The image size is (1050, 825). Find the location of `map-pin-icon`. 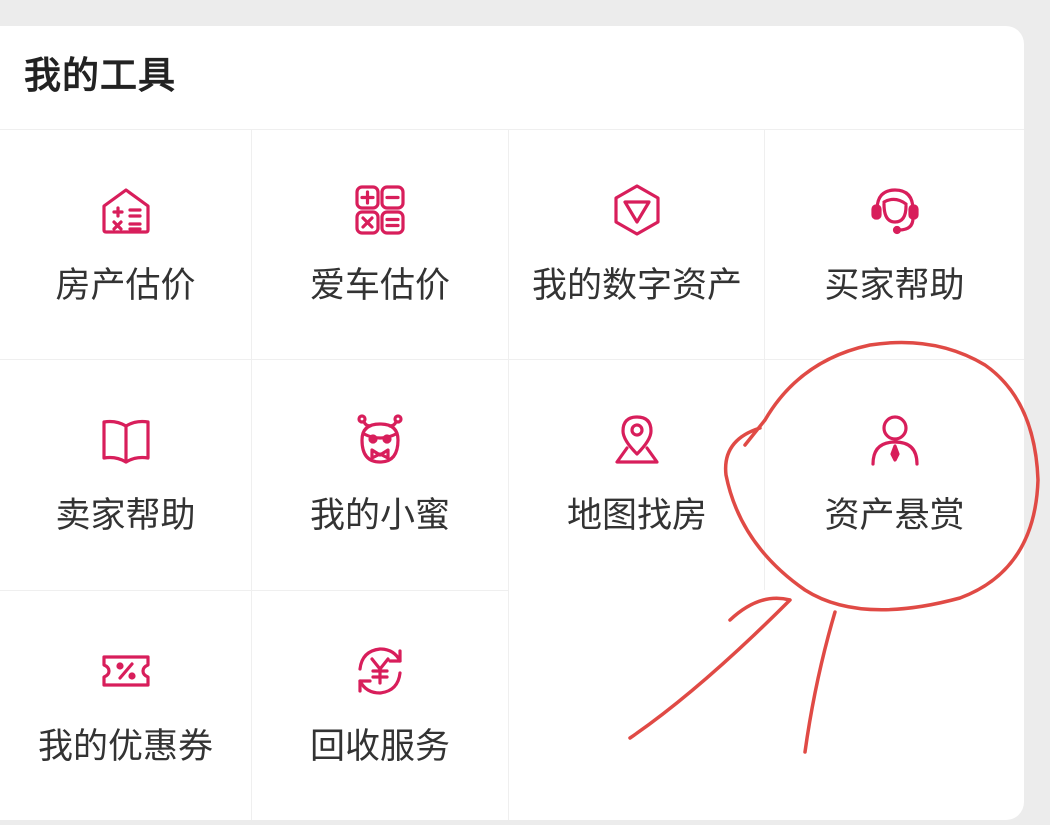

map-pin-icon is located at coordinates (637, 440).